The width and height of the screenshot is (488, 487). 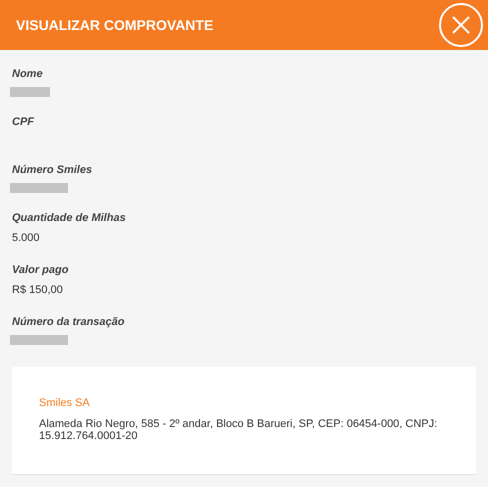 What do you see at coordinates (37, 290) in the screenshot?
I see `field-value: R$ 150,00` at bounding box center [37, 290].